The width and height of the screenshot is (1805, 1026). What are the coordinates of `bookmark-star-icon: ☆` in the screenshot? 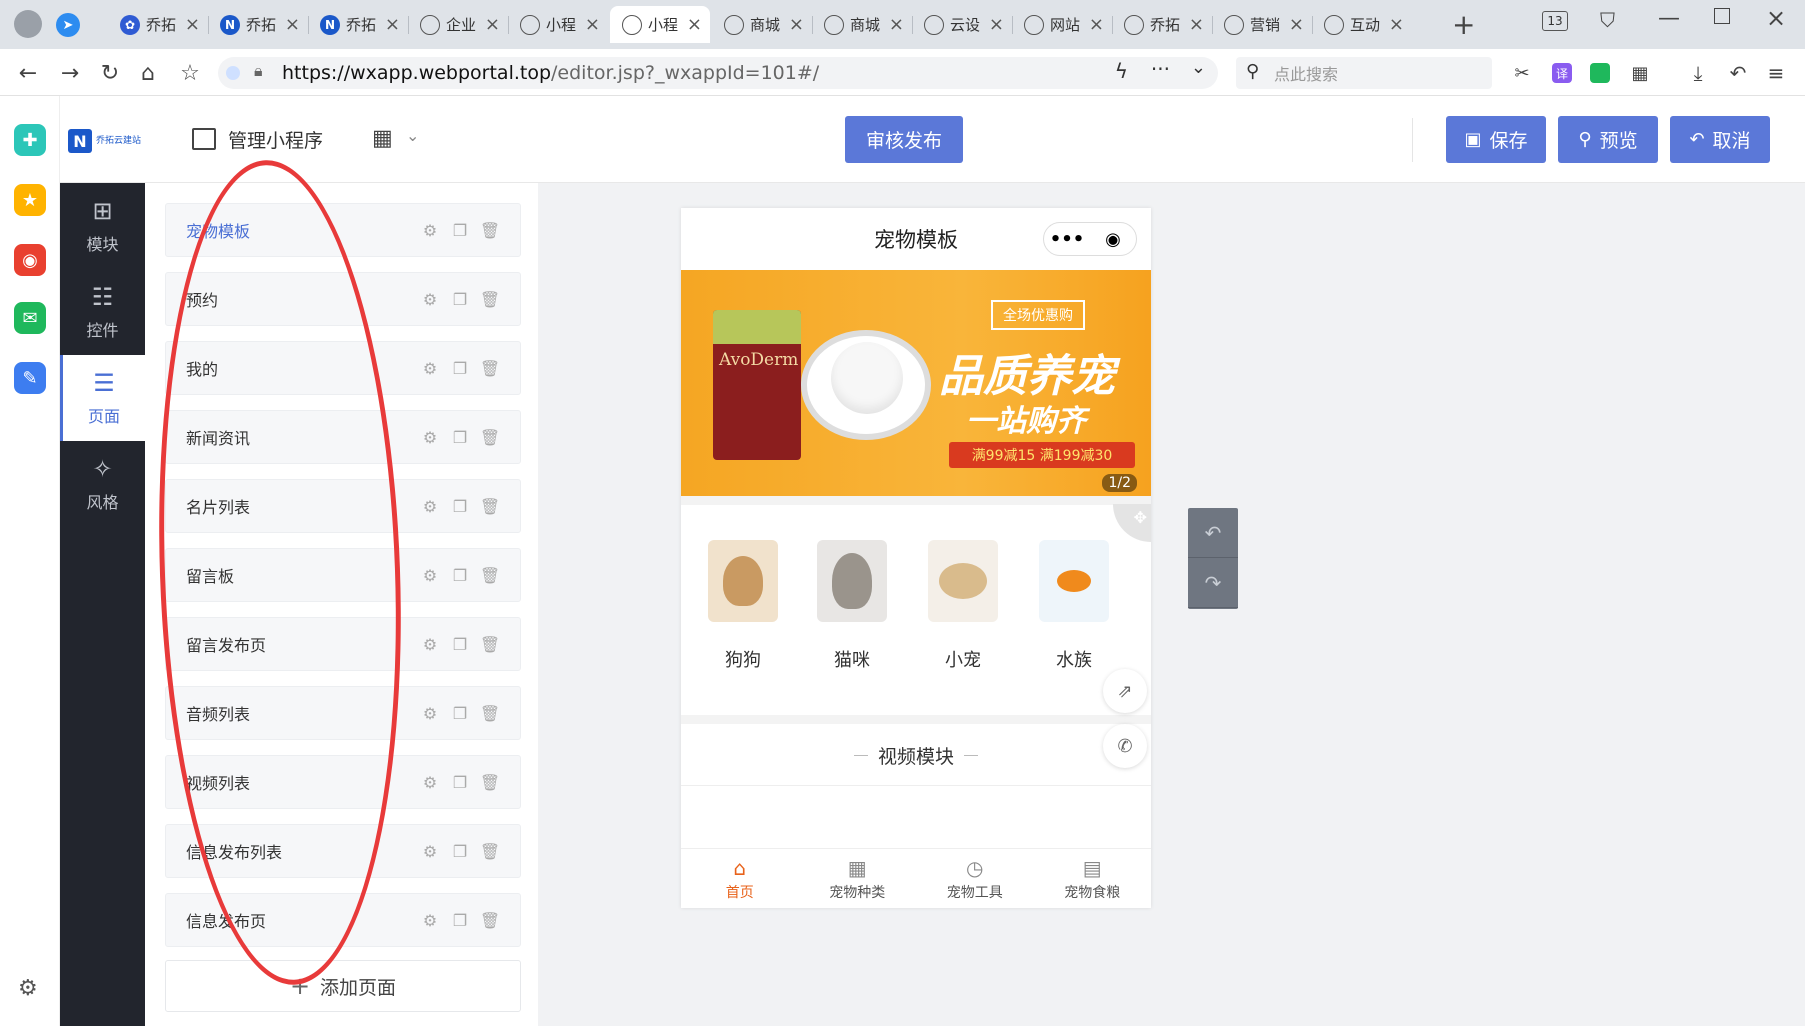 It's located at (190, 73).